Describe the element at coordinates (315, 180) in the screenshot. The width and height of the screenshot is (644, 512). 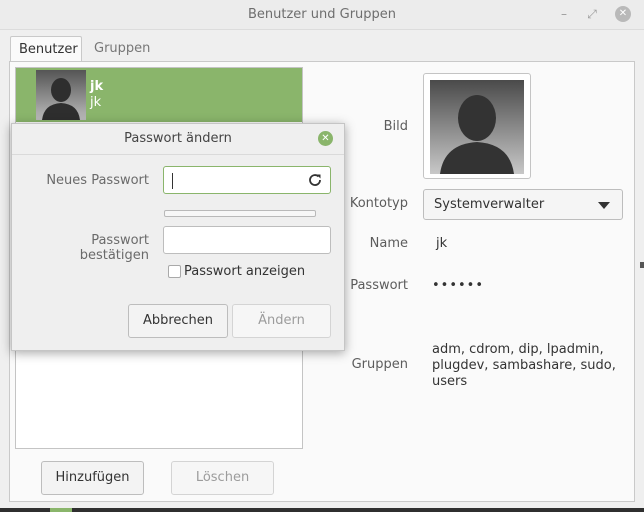
I see `generate-password-icon` at that location.